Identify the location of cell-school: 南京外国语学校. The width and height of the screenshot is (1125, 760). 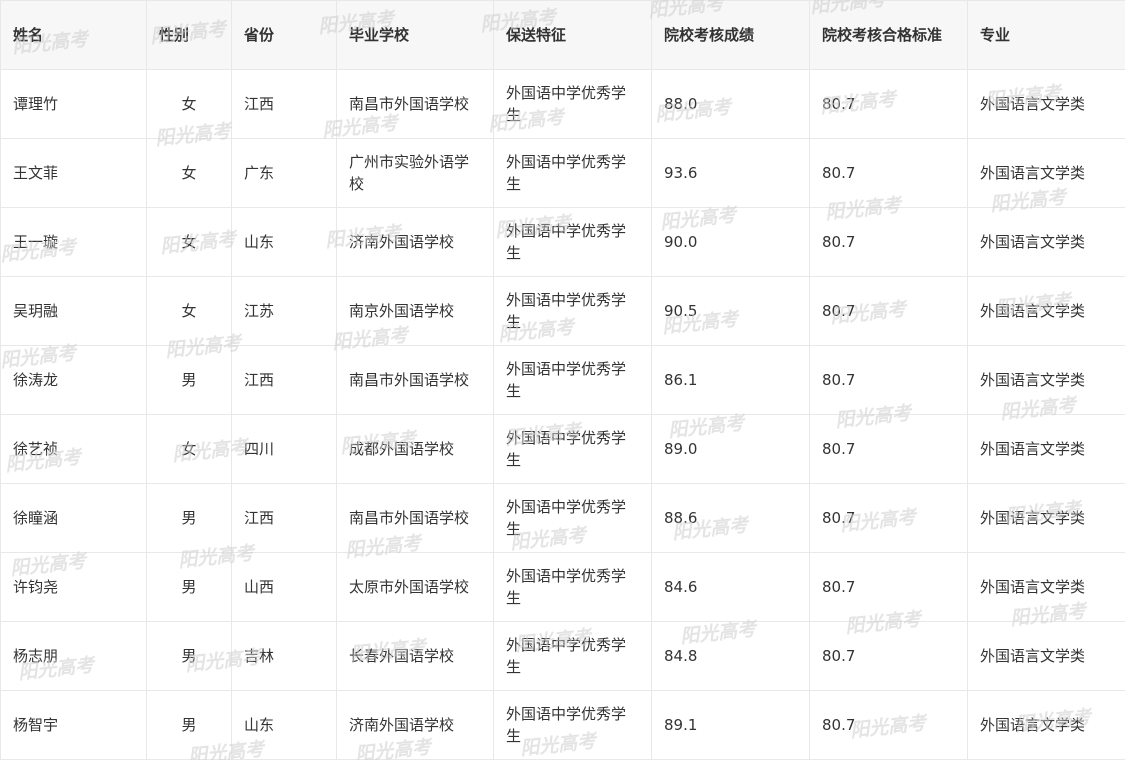
(415, 311).